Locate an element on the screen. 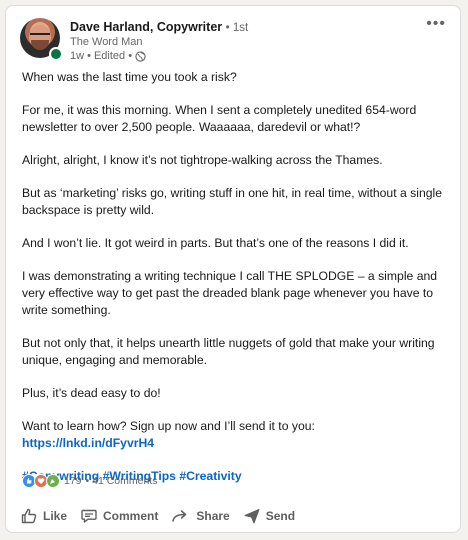 This screenshot has height=540, width=468. comment-button: Comment is located at coordinates (119, 516).